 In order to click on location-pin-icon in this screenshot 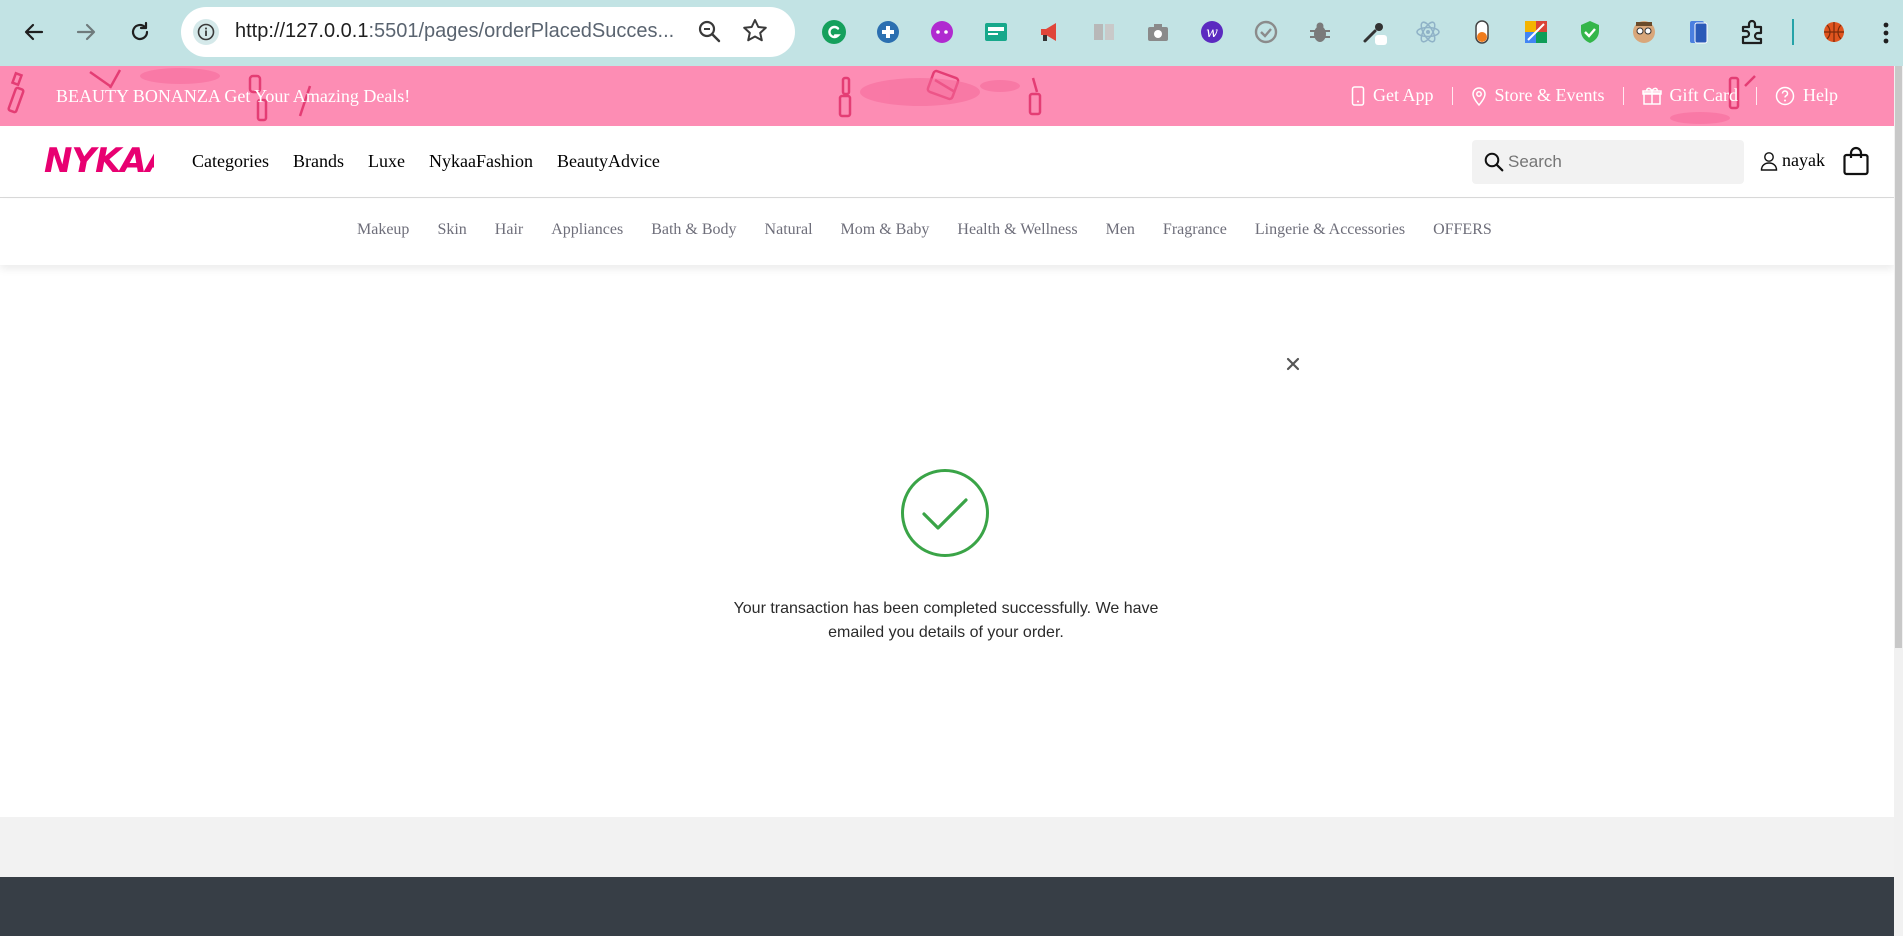, I will do `click(1478, 96)`.